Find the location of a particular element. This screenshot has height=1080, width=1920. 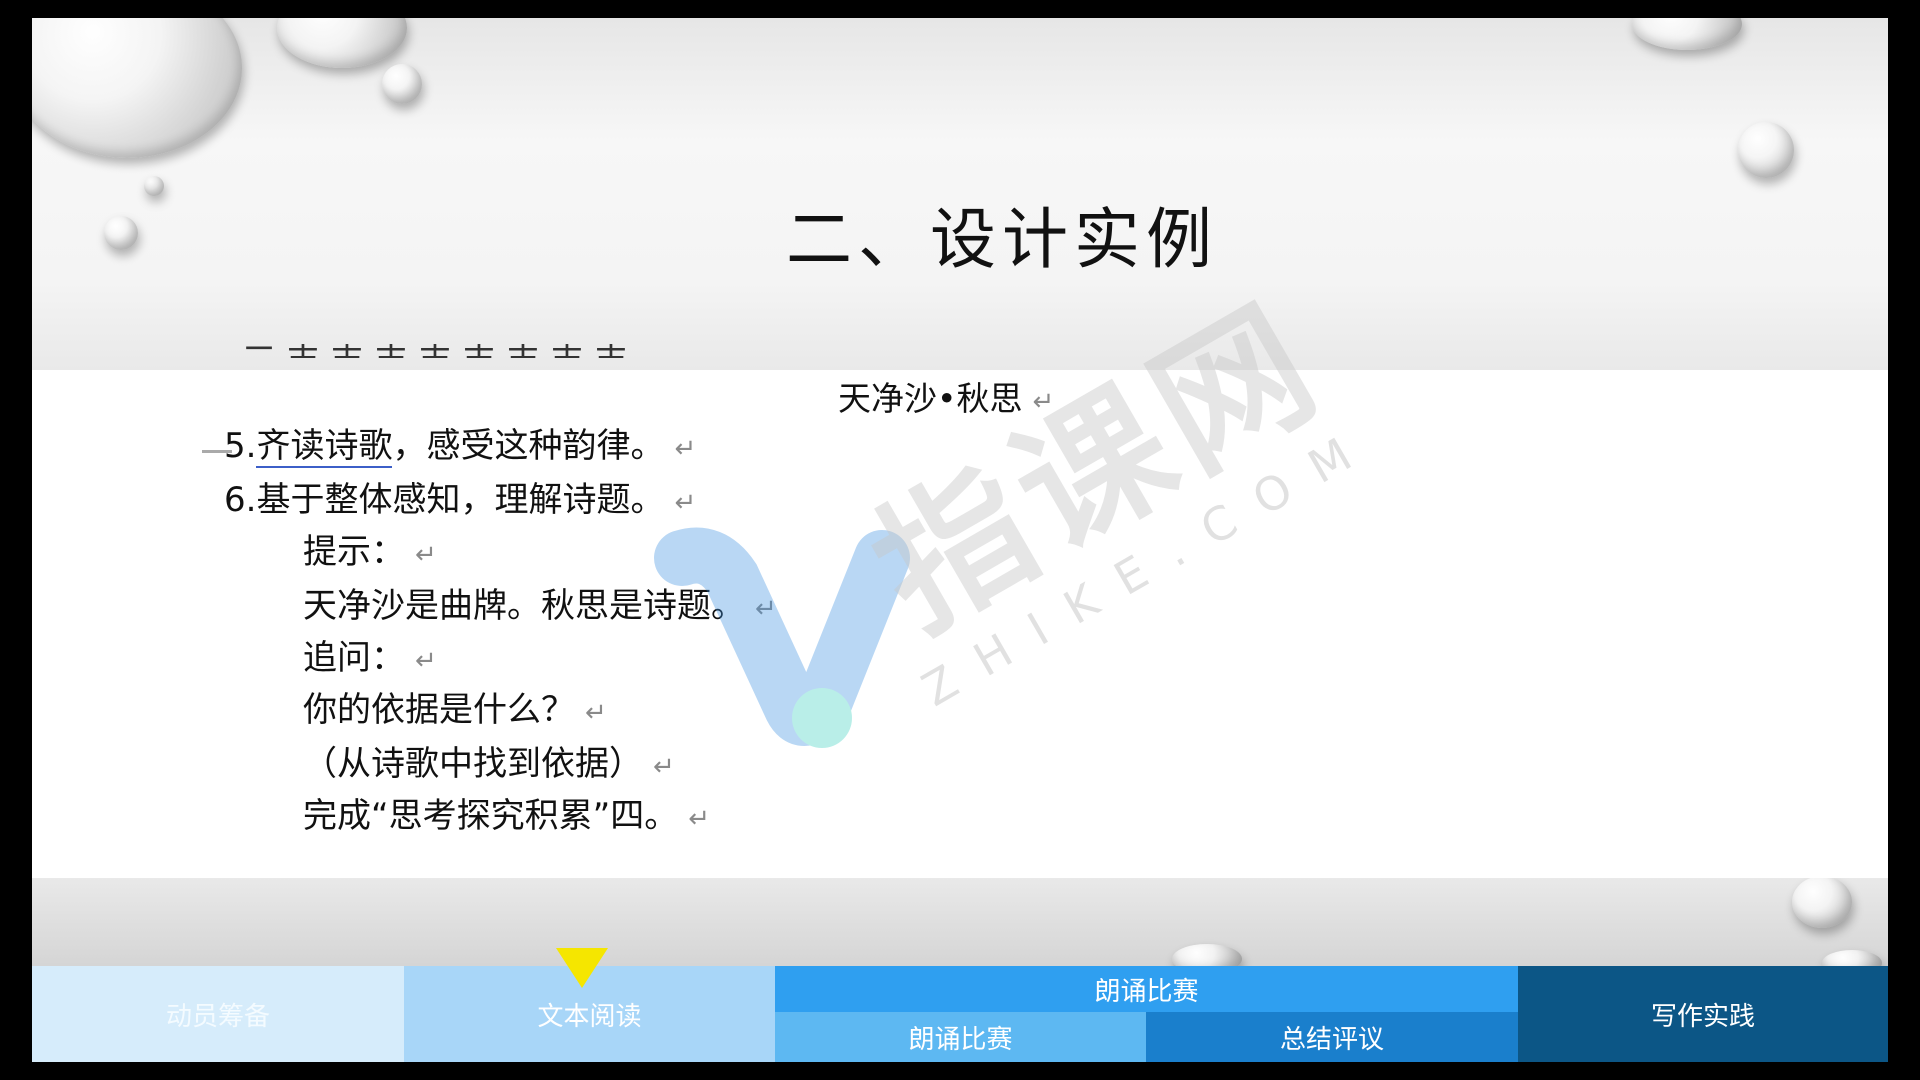

nav-tab-writing: 写作实践 is located at coordinates (1703, 1014).